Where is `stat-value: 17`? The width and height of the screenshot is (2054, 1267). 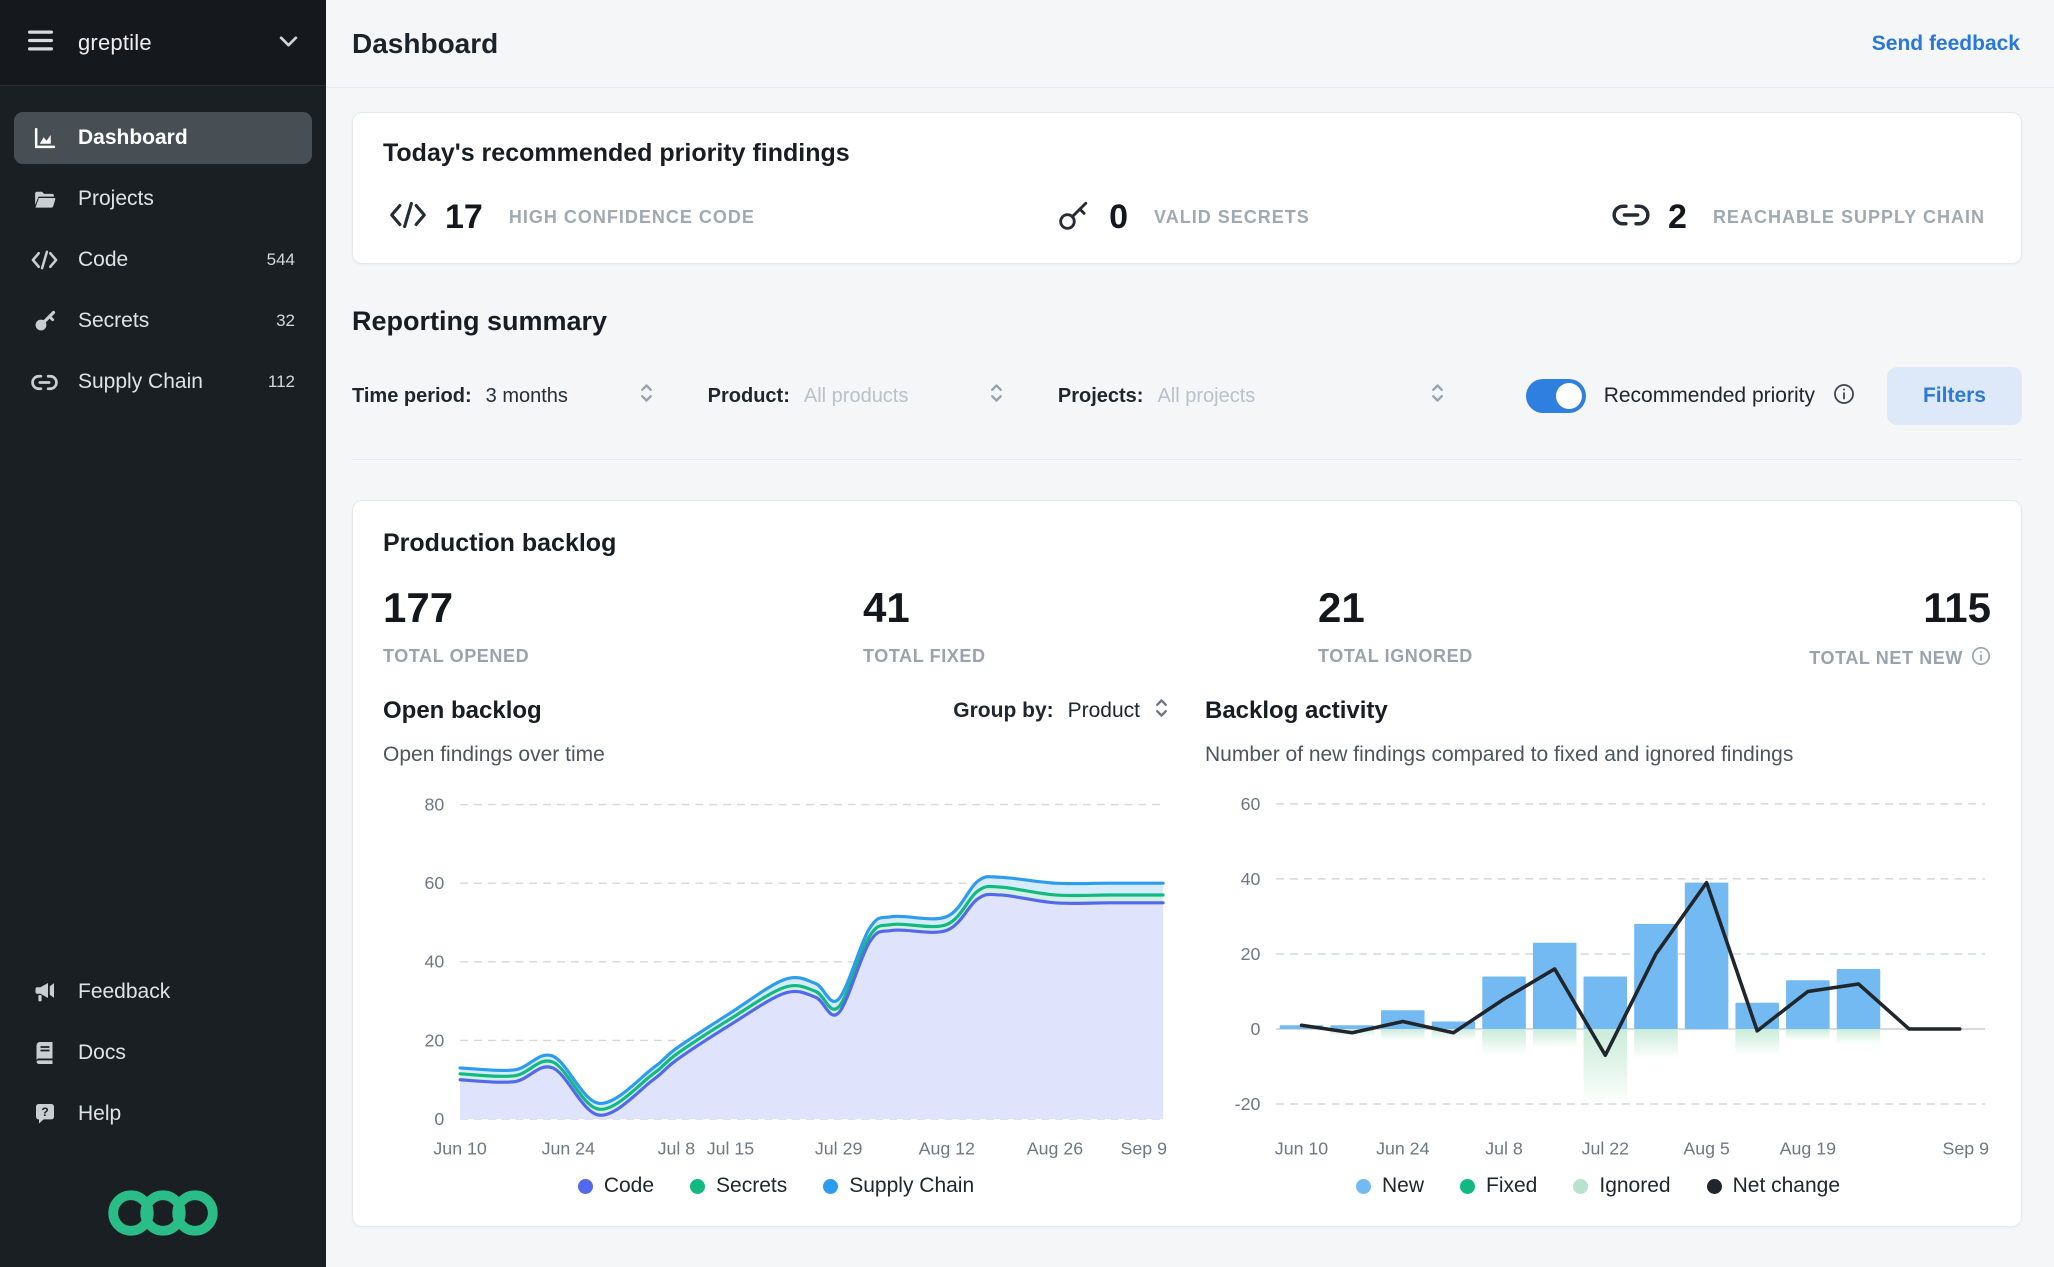
stat-value: 17 is located at coordinates (464, 217).